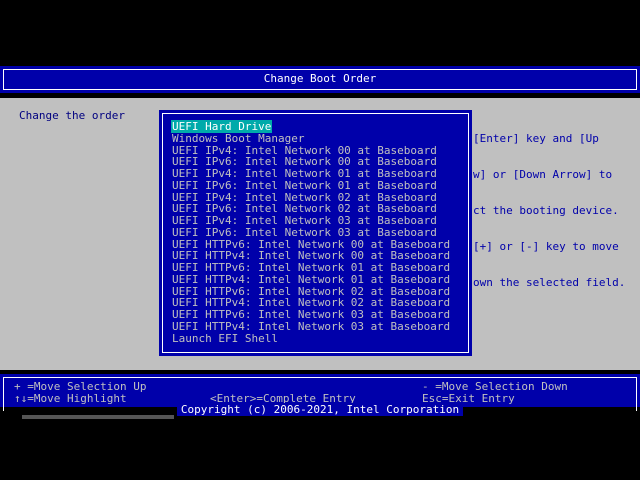 This screenshot has height=480, width=640. What do you see at coordinates (543, 174) in the screenshot?
I see `help-line: w] or [Down Arrow] to` at bounding box center [543, 174].